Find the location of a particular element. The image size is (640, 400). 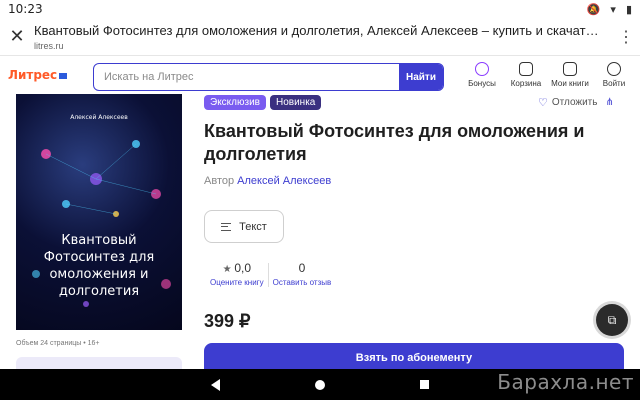

chat-icon: ⧉ is located at coordinates (612, 319).